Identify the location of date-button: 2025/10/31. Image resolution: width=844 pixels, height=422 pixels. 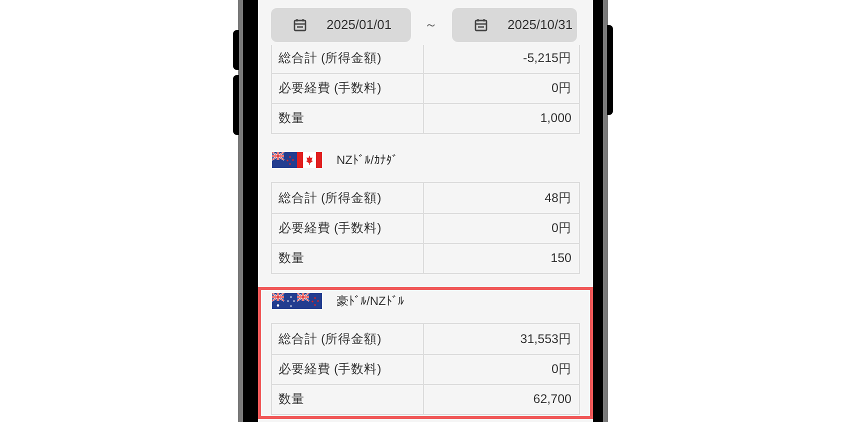
(514, 25).